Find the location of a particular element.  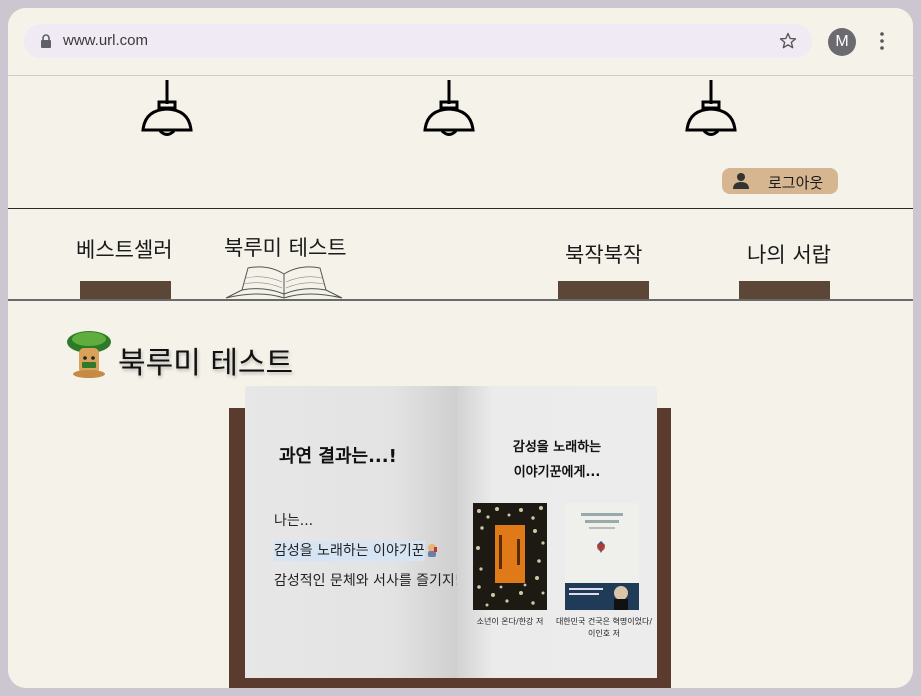

singer-icon is located at coordinates (432, 550).